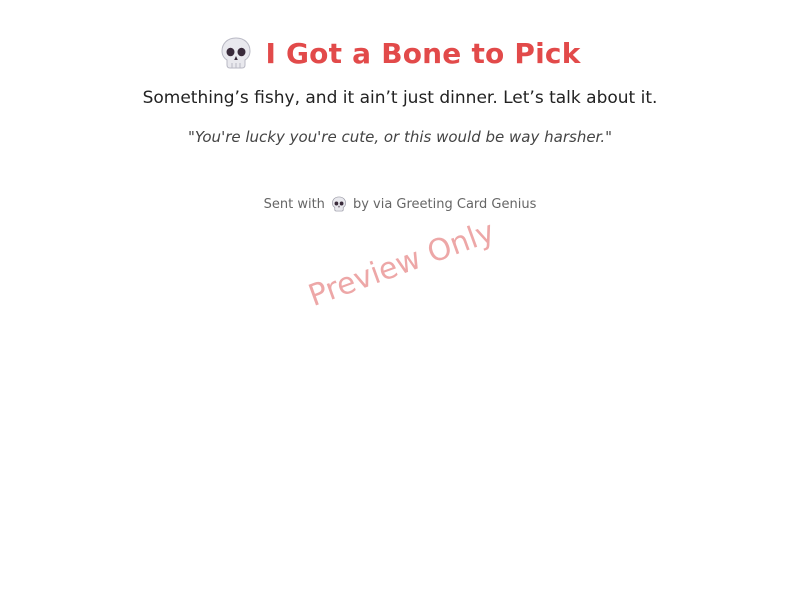  What do you see at coordinates (294, 204) in the screenshot?
I see `footer-prefix: Sent with` at bounding box center [294, 204].